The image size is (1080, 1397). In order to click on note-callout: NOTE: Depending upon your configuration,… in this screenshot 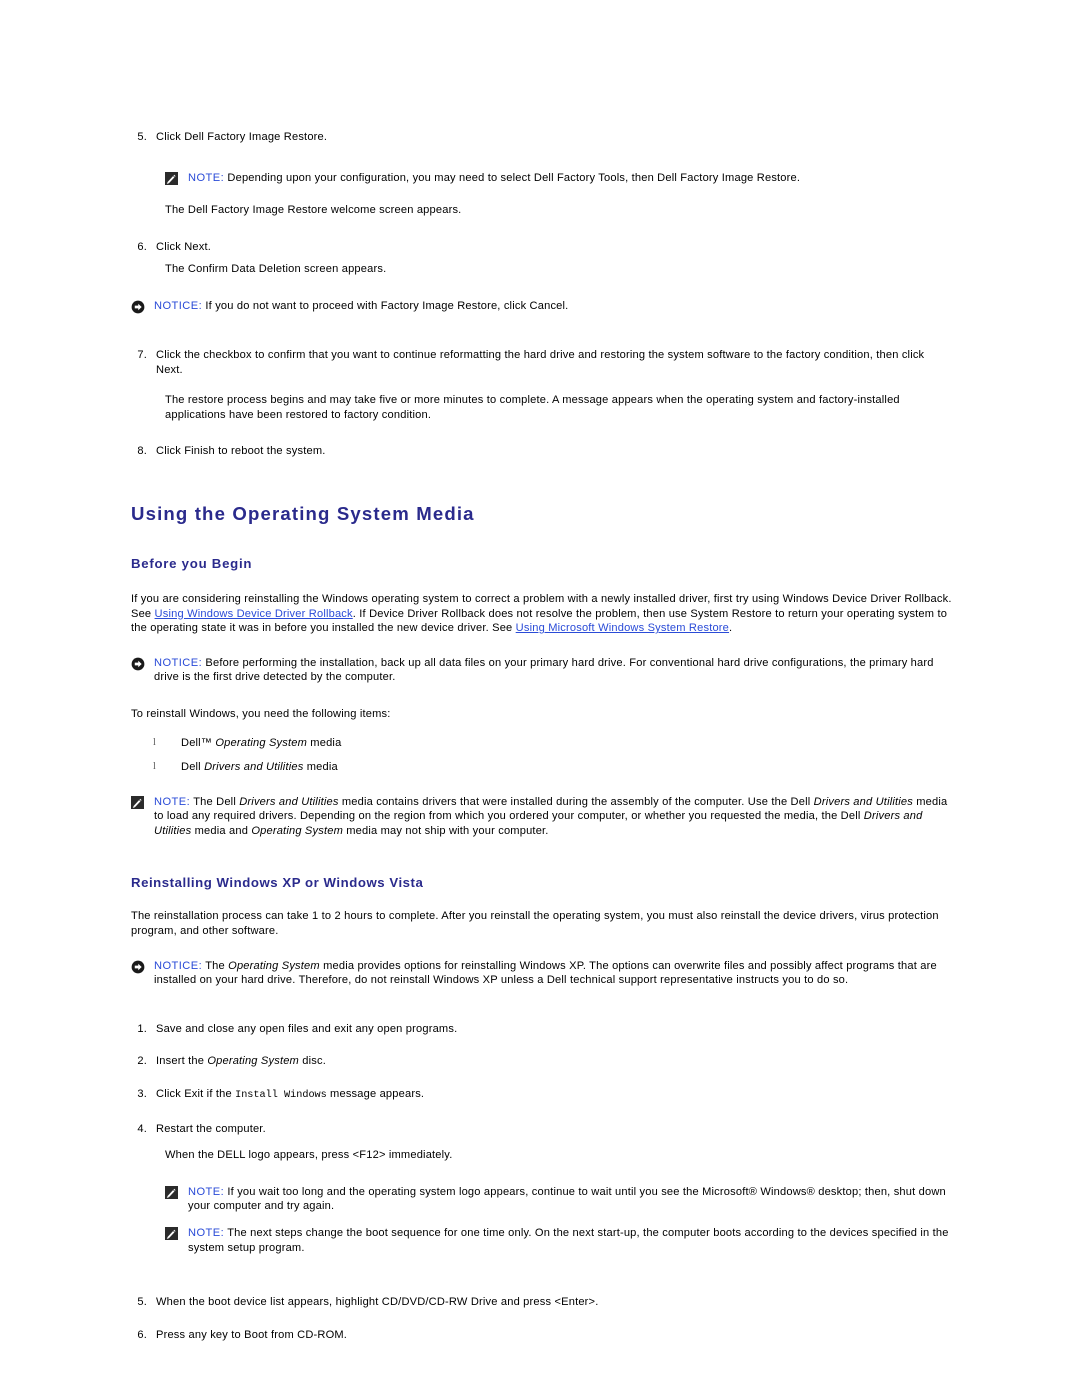, I will do `click(559, 178)`.